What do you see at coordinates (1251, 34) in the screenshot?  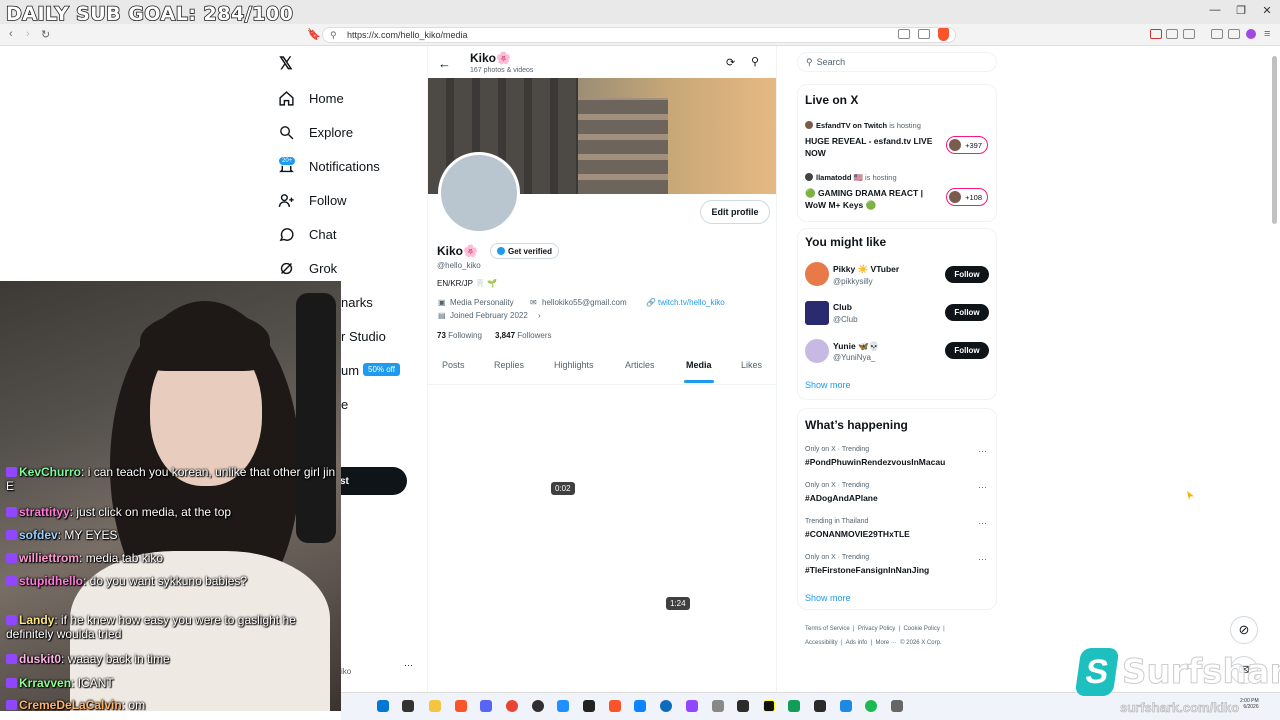 I see `profile-icon` at bounding box center [1251, 34].